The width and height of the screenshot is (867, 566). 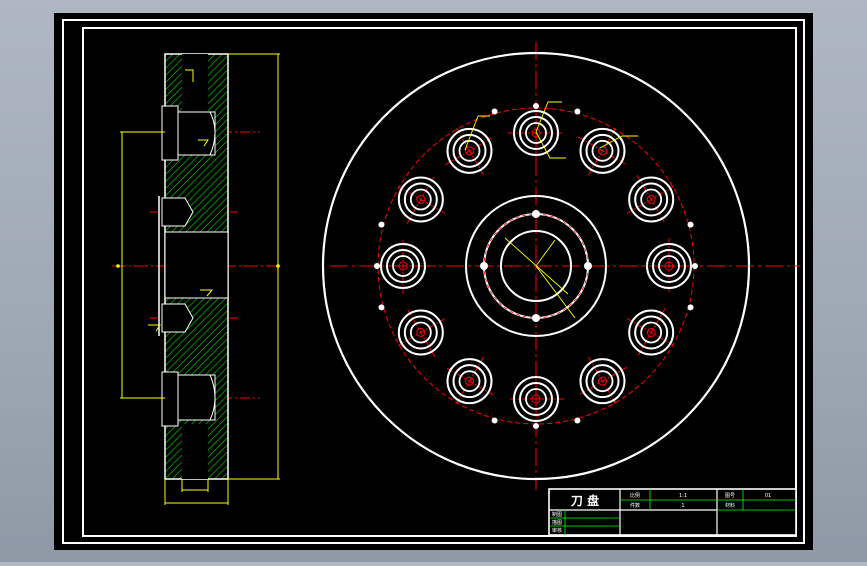 What do you see at coordinates (672, 512) in the screenshot?
I see `title-block: 刀 盘 比例 1:1 图号 01 件数 1 材料 制图 描图 审核` at bounding box center [672, 512].